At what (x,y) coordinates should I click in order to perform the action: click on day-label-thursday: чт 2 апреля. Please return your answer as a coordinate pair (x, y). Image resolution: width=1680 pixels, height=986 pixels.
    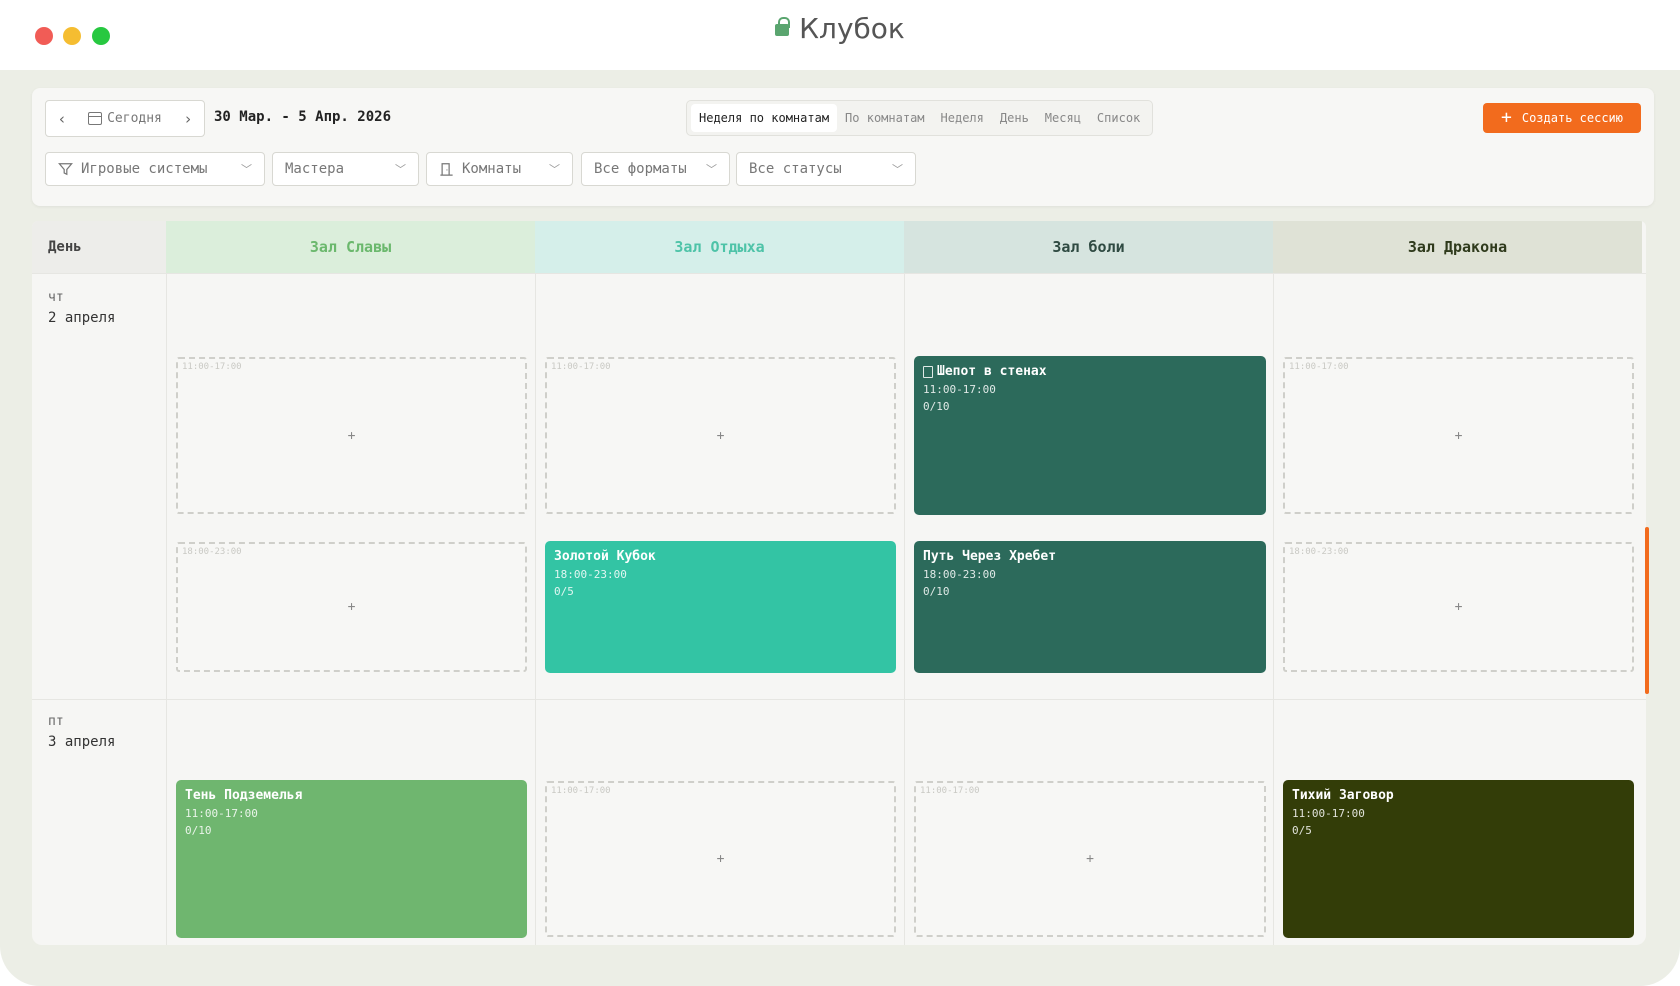
    Looking at the image, I should click on (81, 308).